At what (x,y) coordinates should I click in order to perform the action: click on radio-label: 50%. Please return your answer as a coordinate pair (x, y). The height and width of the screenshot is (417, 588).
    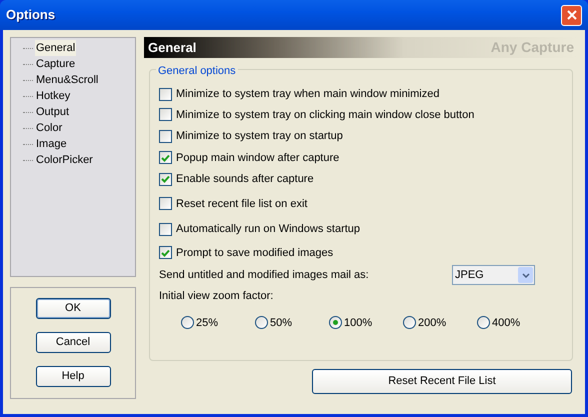
    Looking at the image, I should click on (281, 323).